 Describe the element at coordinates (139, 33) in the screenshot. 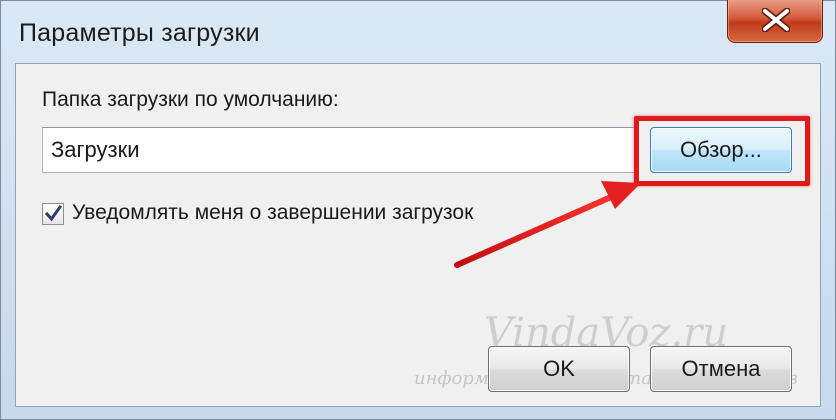

I see `window-title: Параметры загрузки` at that location.